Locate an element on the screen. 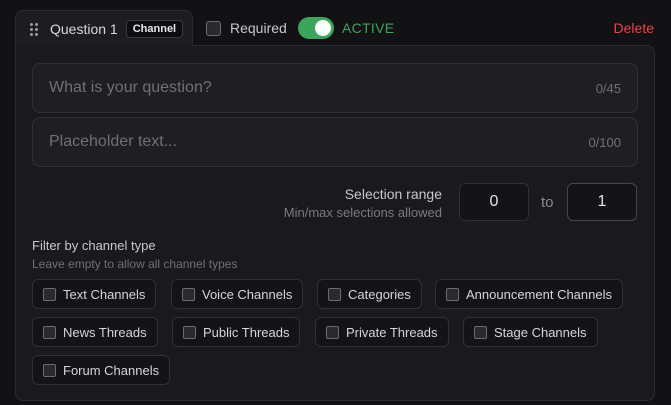  selection-range-subtitle: Min/max selections allowed is located at coordinates (362, 212).